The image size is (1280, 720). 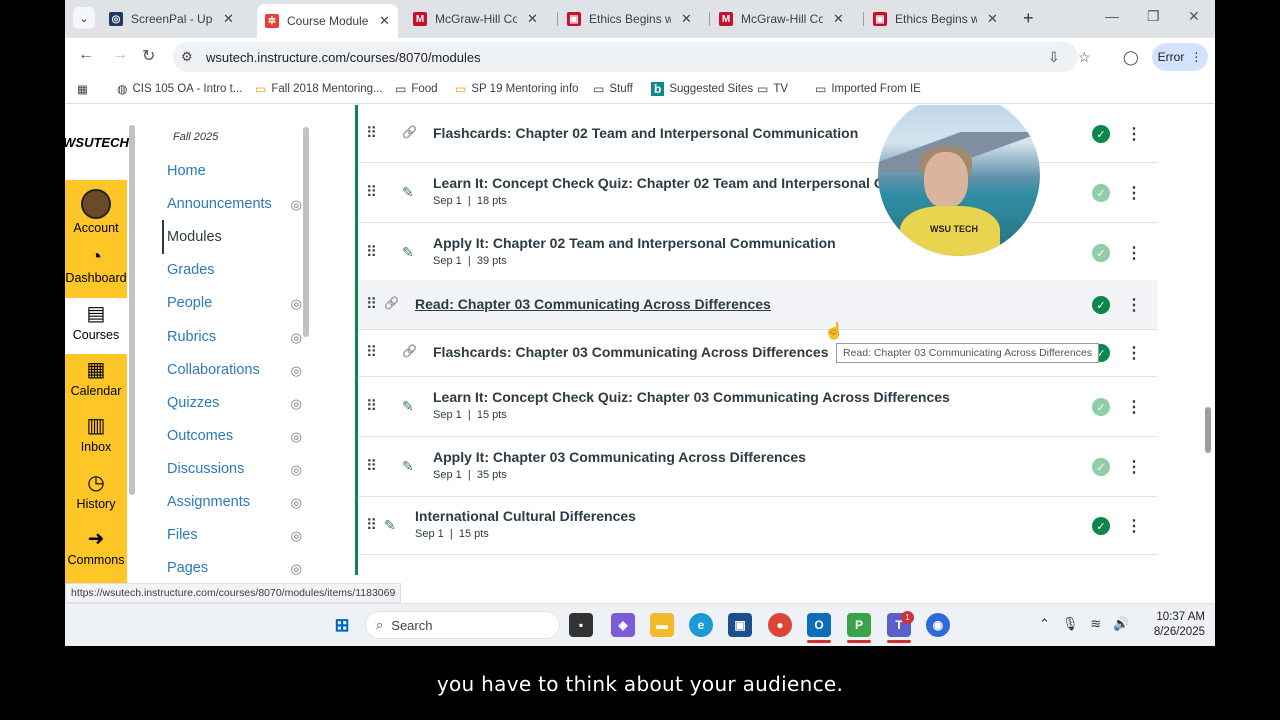 I want to click on profile-error-button: Error ⋮, so click(x=1180, y=57).